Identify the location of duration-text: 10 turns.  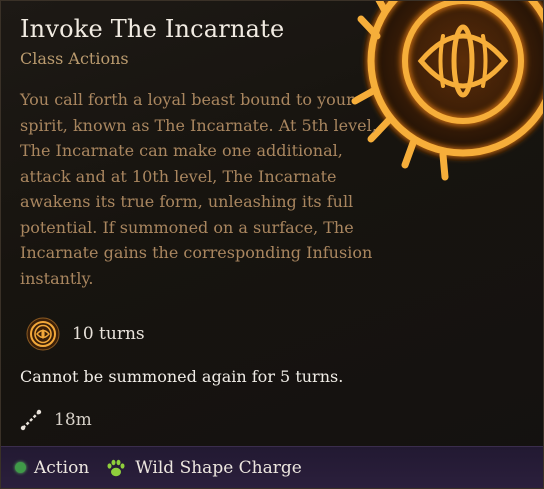
(108, 334).